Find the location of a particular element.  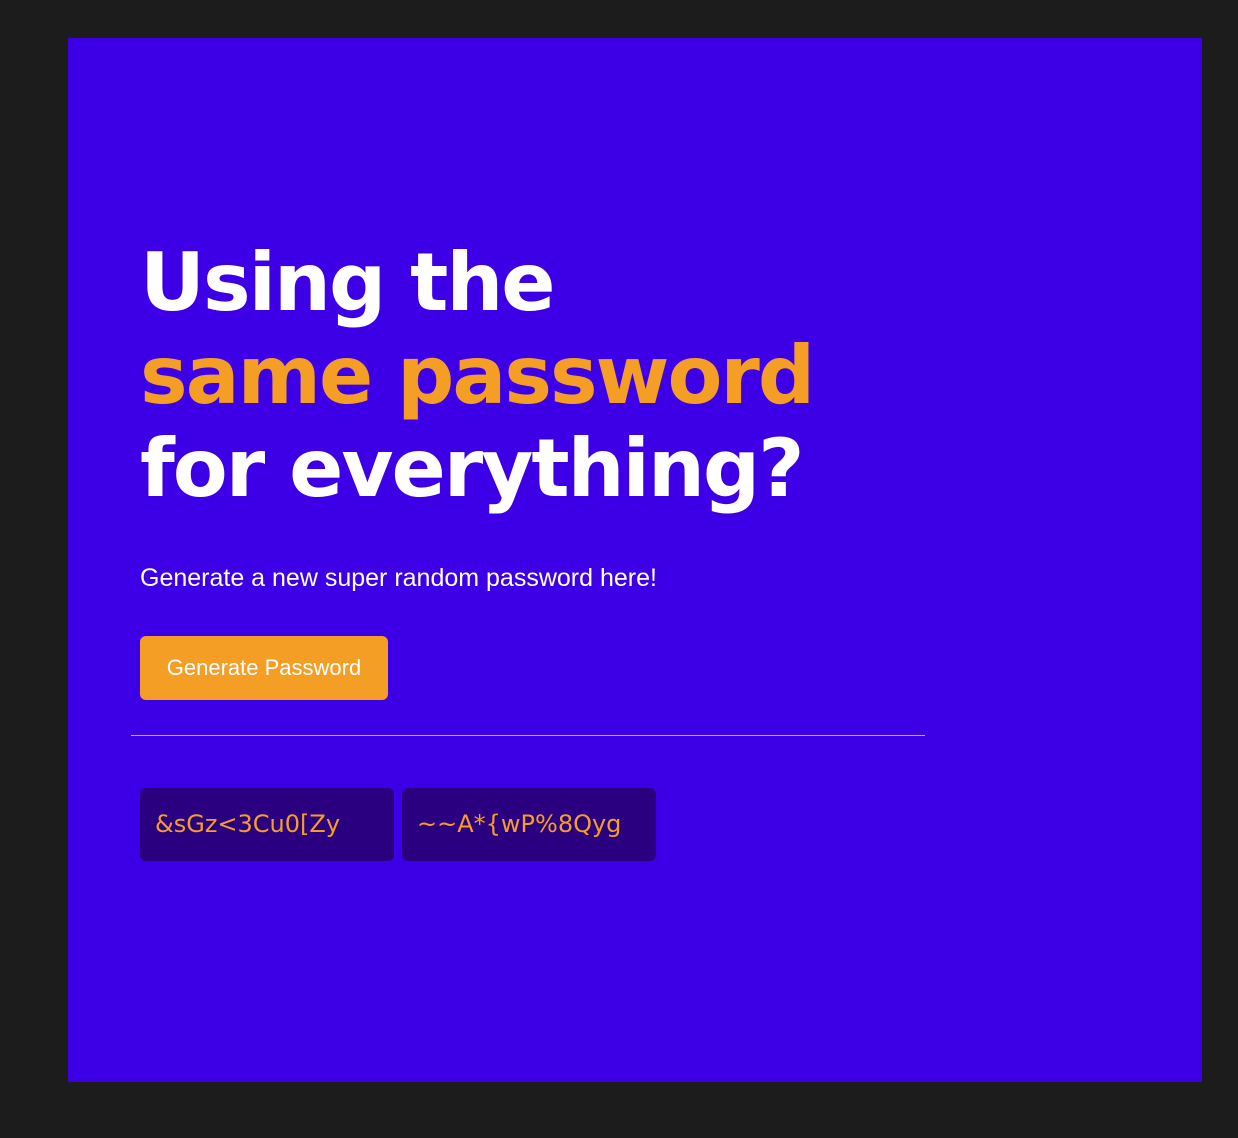

password-results: &sGz<3Cu0[Zy ~~A*{wP%8Qyg is located at coordinates (398, 824).